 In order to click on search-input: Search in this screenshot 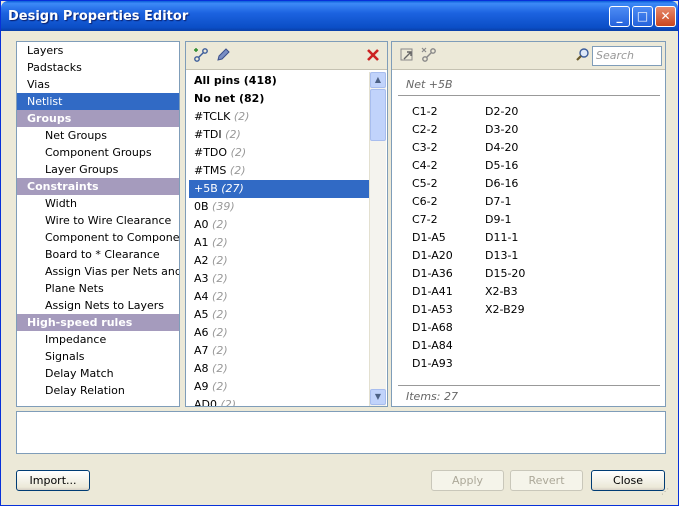, I will do `click(627, 56)`.